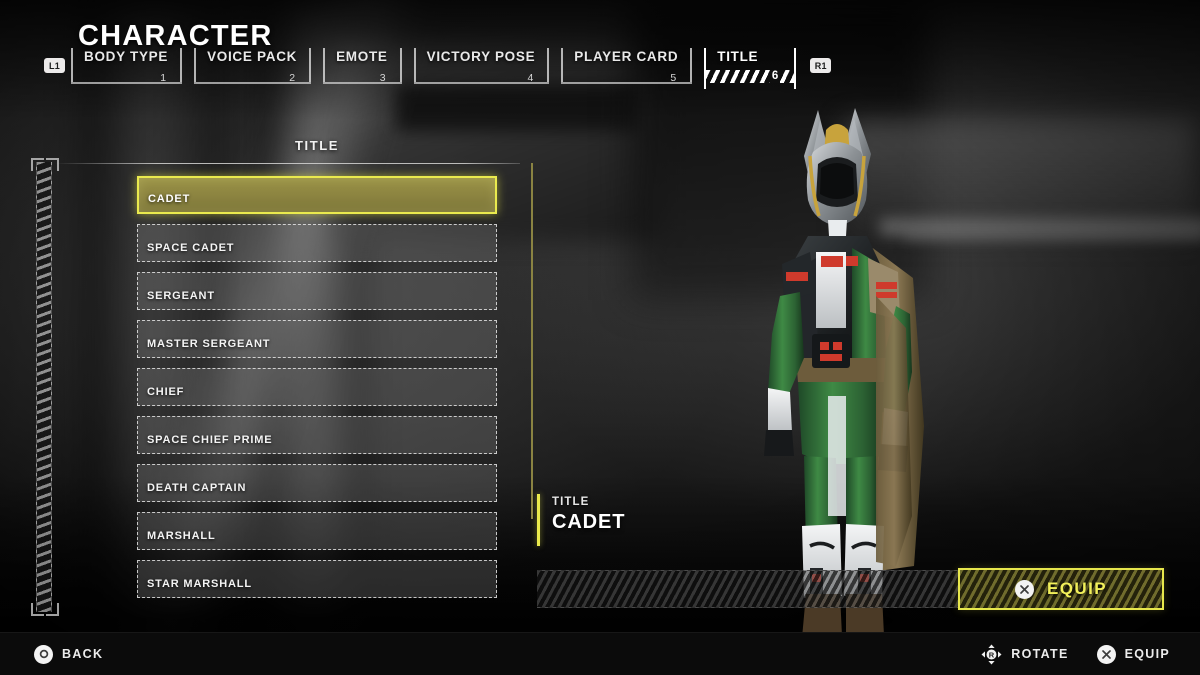 This screenshot has width=1200, height=675. What do you see at coordinates (317, 145) in the screenshot?
I see `list-panel-header: TITLE` at bounding box center [317, 145].